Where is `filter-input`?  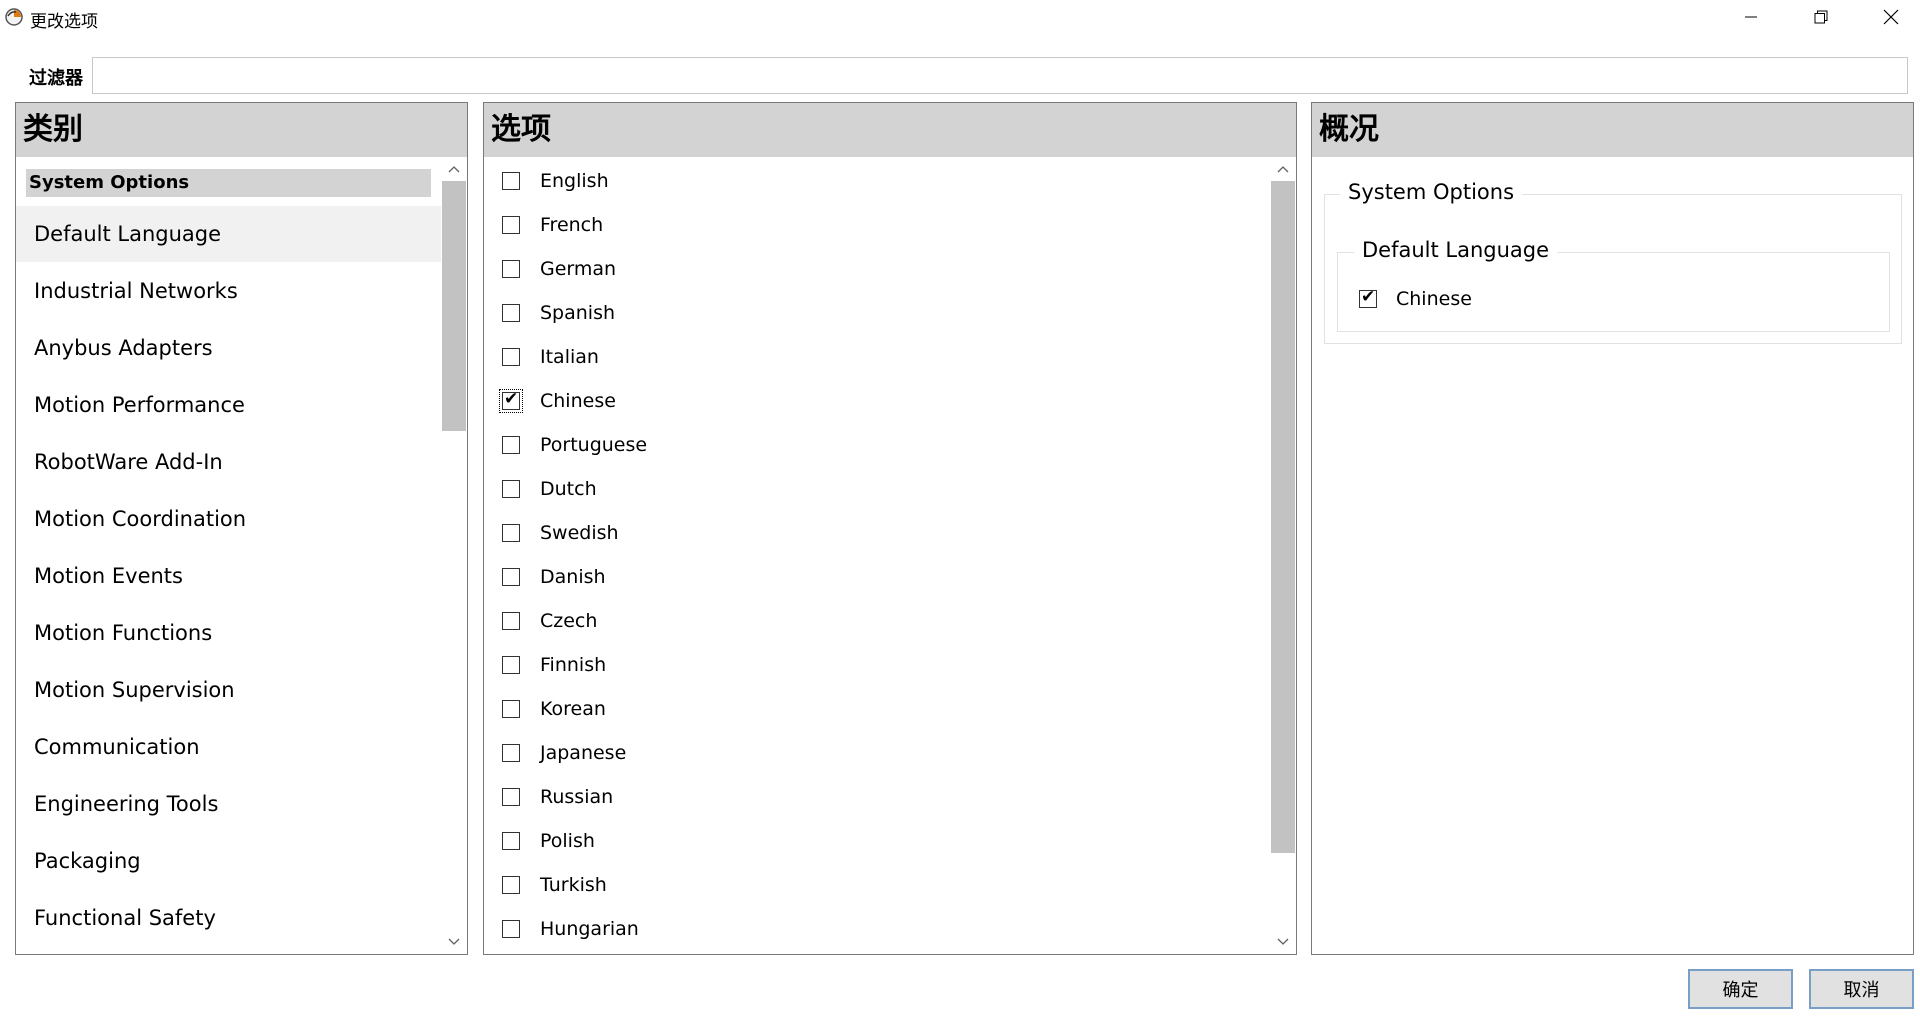
filter-input is located at coordinates (1000, 75).